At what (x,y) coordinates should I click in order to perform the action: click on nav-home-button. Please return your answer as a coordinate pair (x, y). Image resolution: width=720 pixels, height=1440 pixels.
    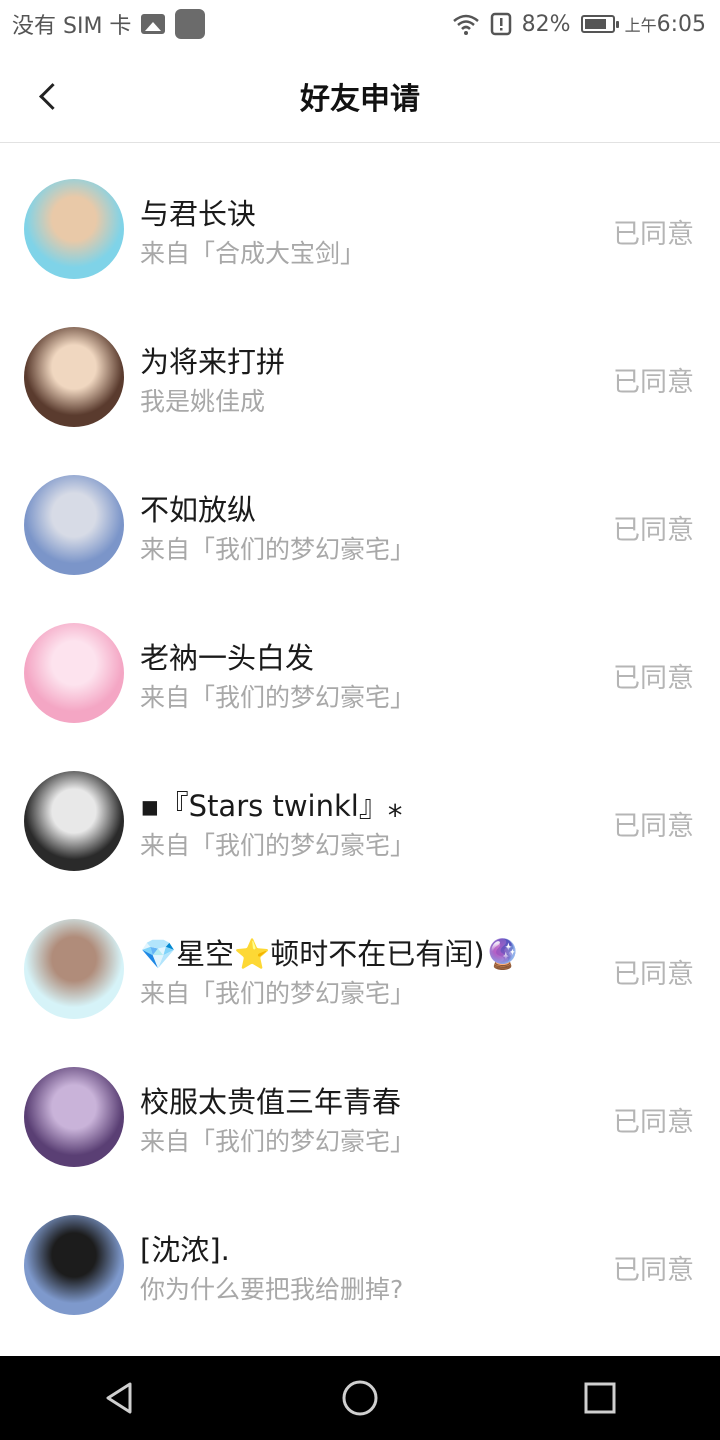
    Looking at the image, I should click on (360, 1398).